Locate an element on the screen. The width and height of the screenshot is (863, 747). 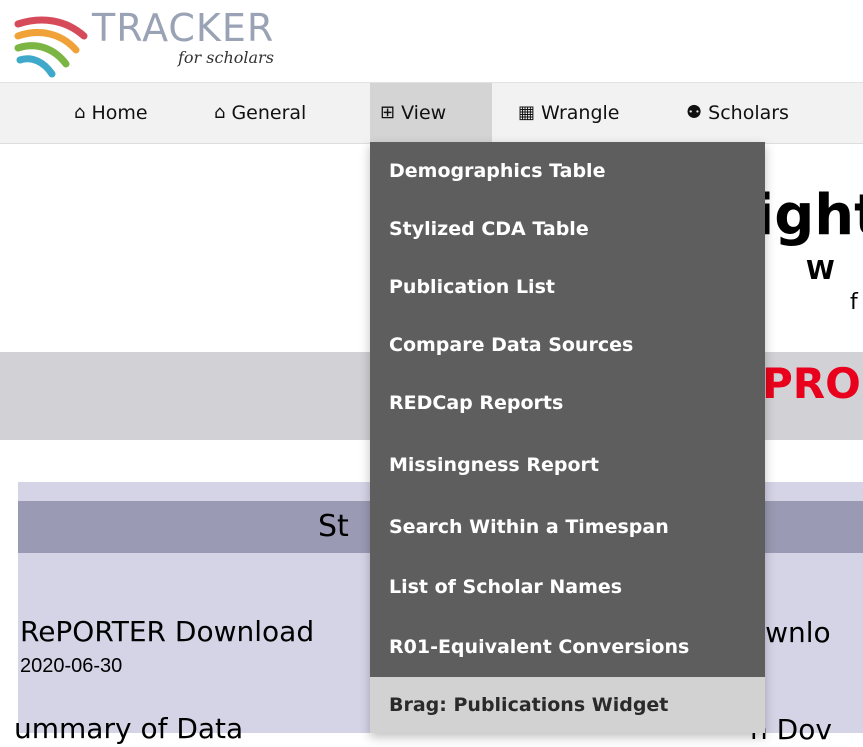
reporter-download-date: 2020-06-30 is located at coordinates (71, 666).